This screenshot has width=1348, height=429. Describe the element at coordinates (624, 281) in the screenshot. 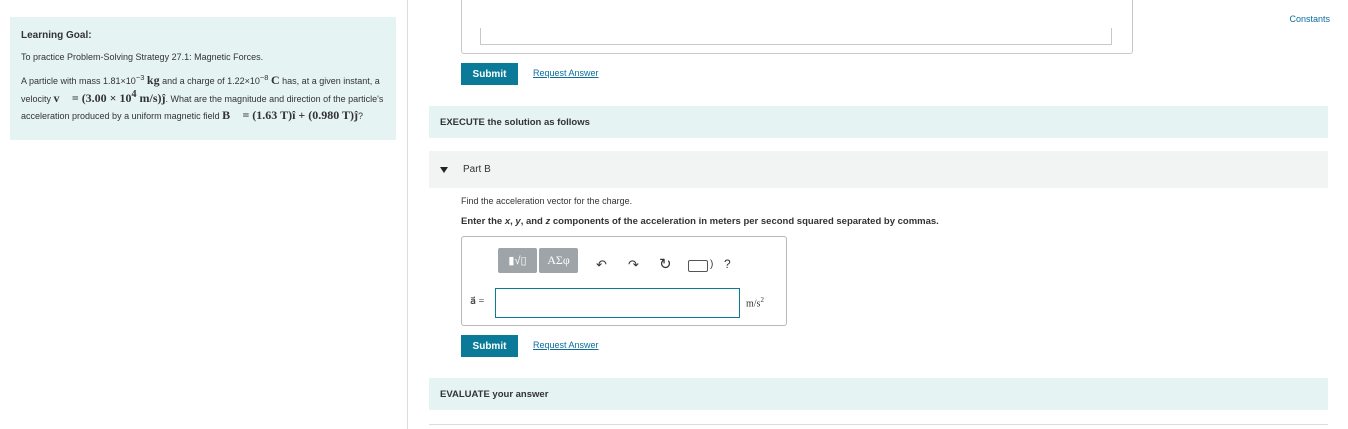

I see `answer-editor: ▮√▯ ΑΣφ ↶ ↷ ↻ ) ? a⃗ = m/s2` at that location.